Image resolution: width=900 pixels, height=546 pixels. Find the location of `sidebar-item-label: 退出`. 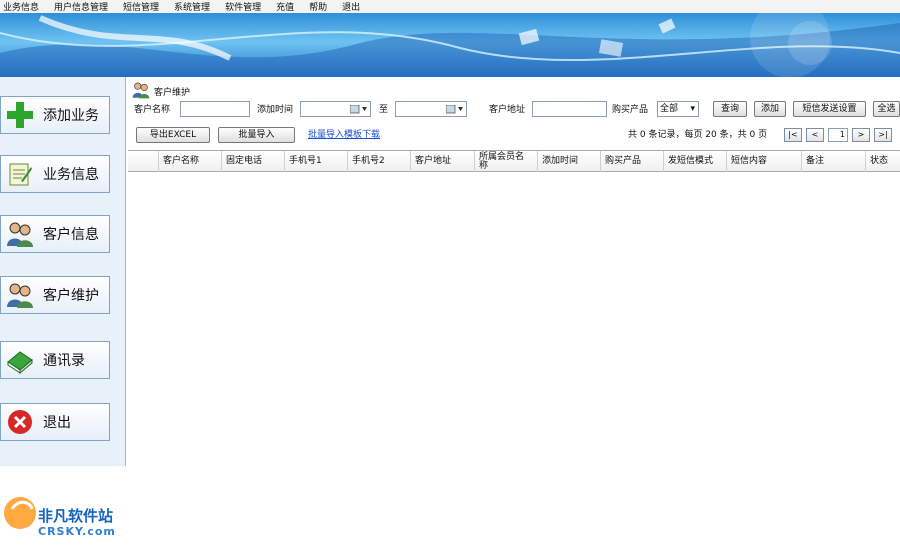

sidebar-item-label: 退出 is located at coordinates (57, 423).